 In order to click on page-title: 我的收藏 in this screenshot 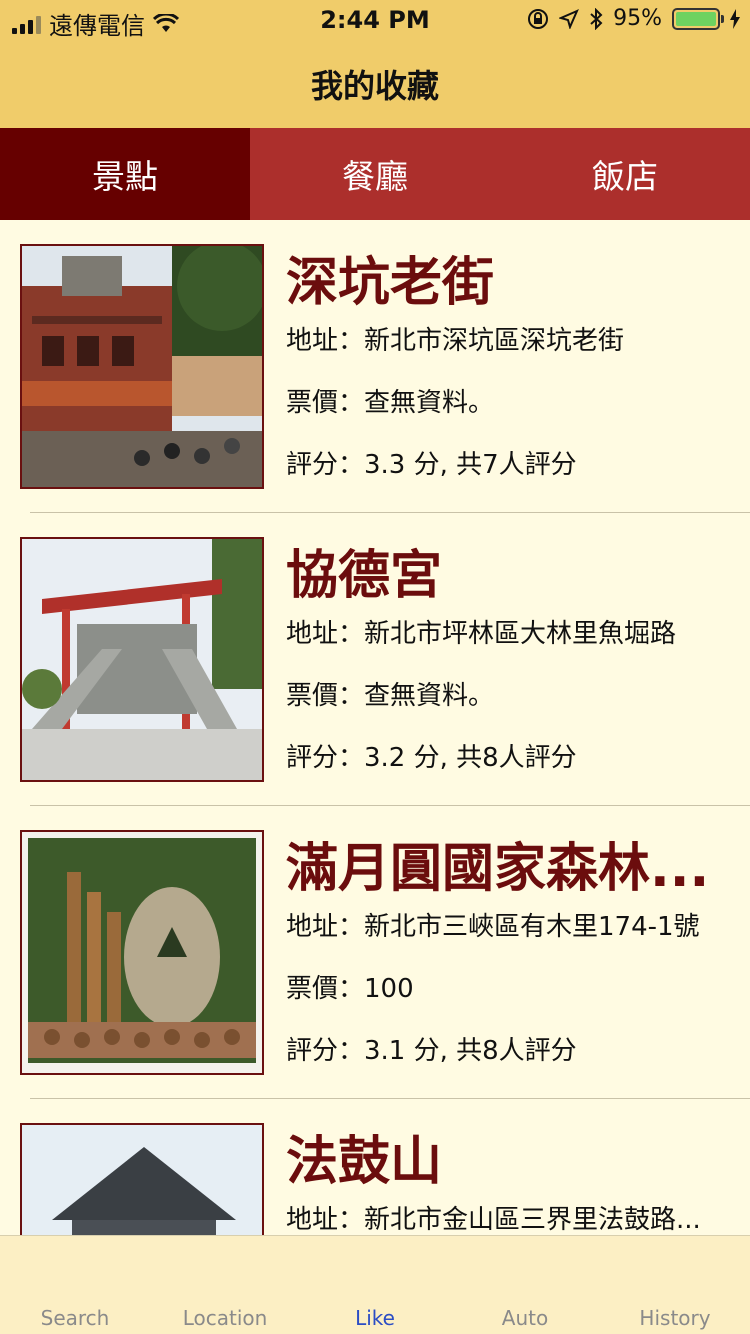, I will do `click(374, 86)`.